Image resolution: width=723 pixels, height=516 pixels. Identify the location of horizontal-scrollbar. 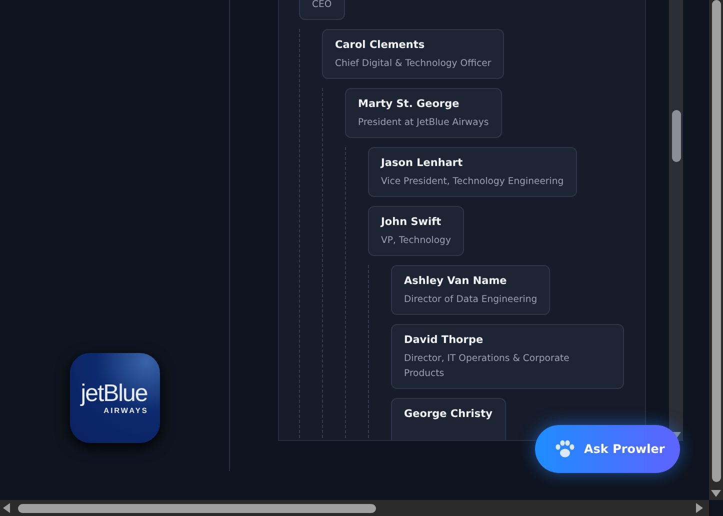
(354, 508).